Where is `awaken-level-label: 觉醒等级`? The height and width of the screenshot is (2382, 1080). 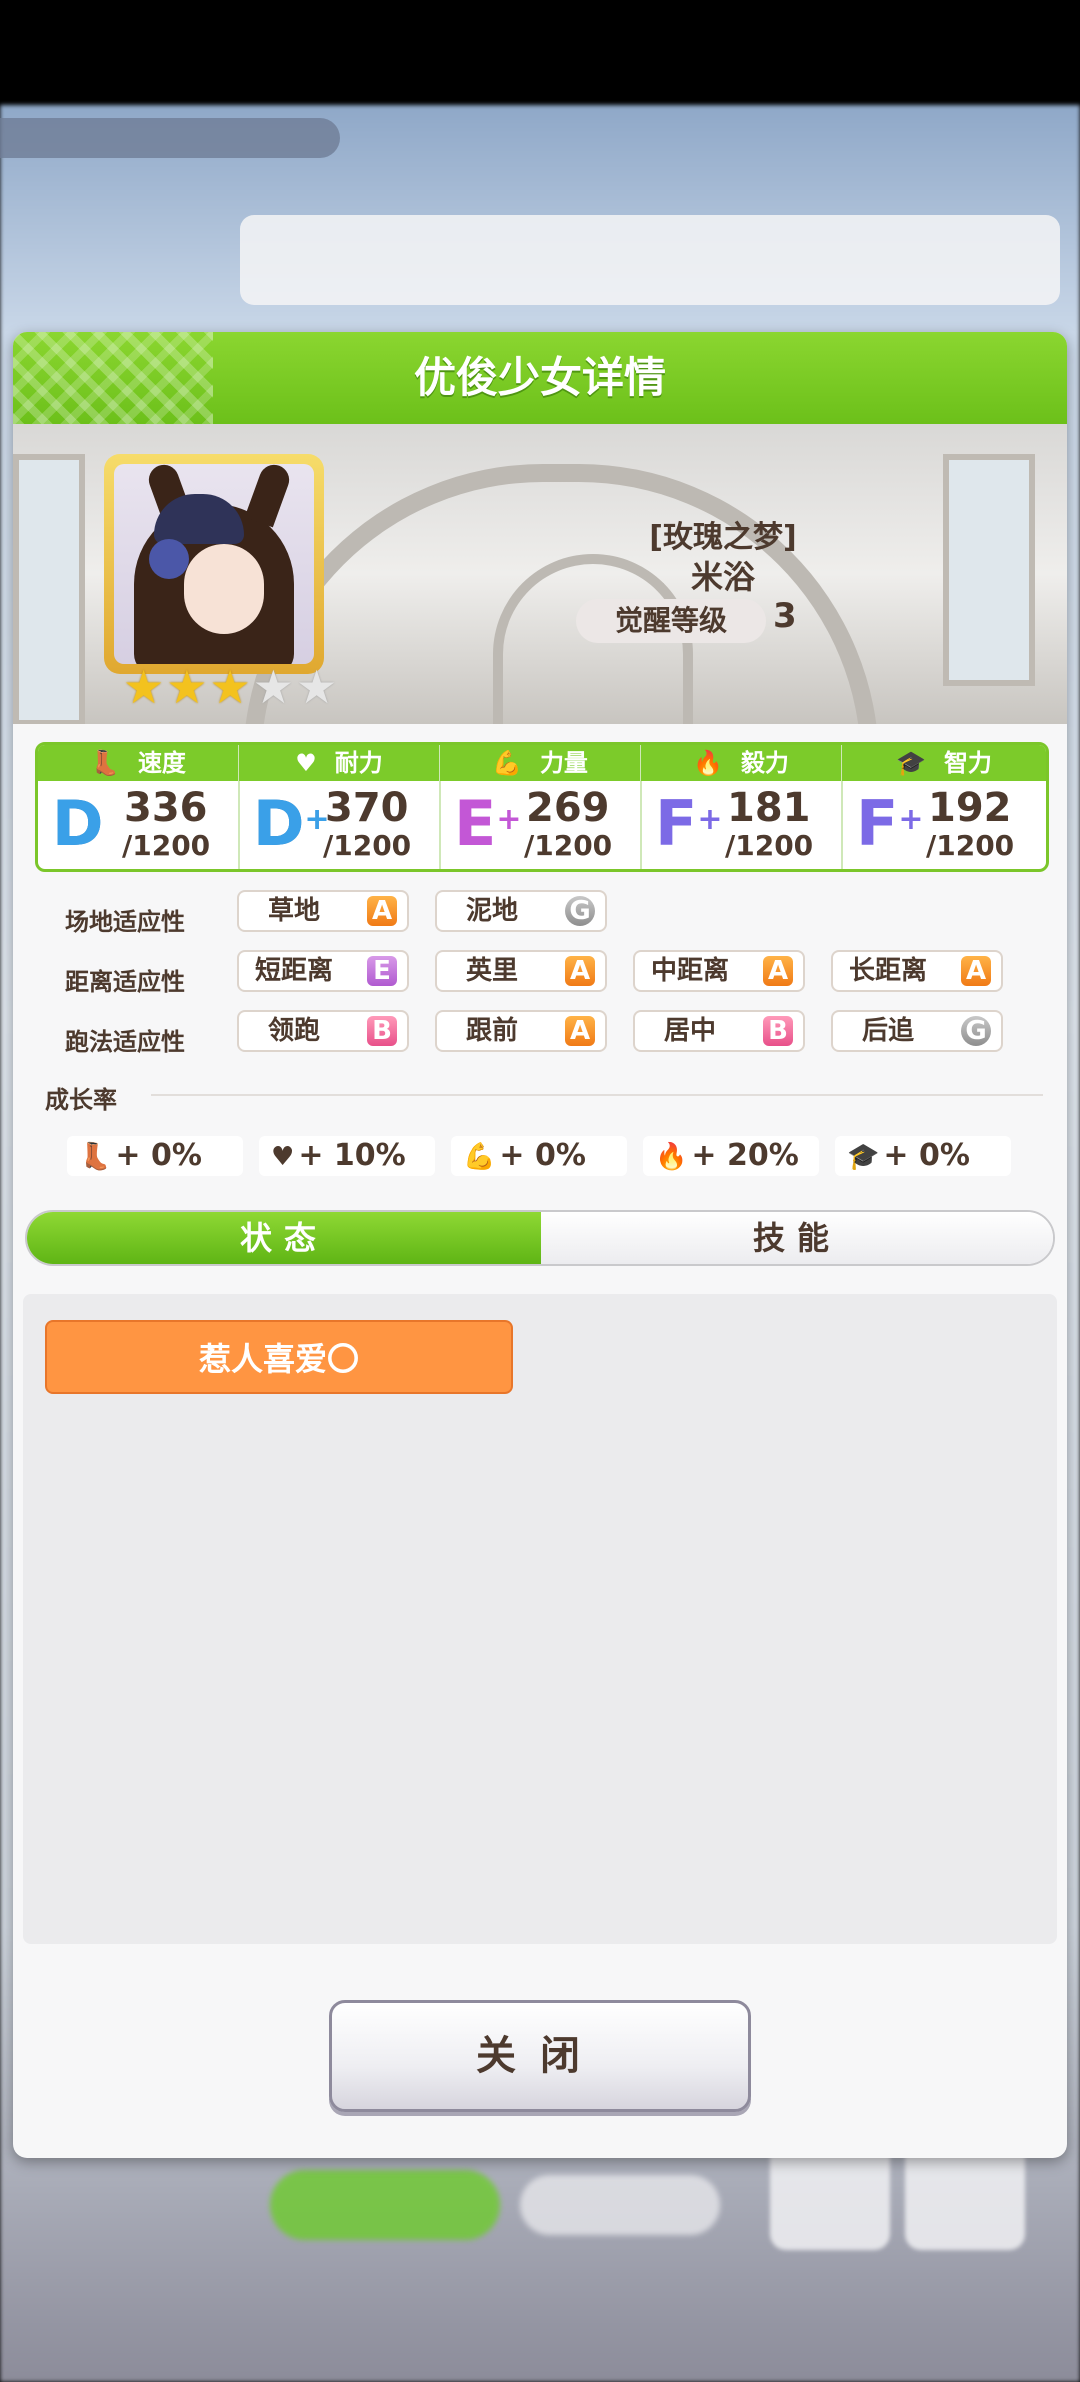 awaken-level-label: 觉醒等级 is located at coordinates (671, 621).